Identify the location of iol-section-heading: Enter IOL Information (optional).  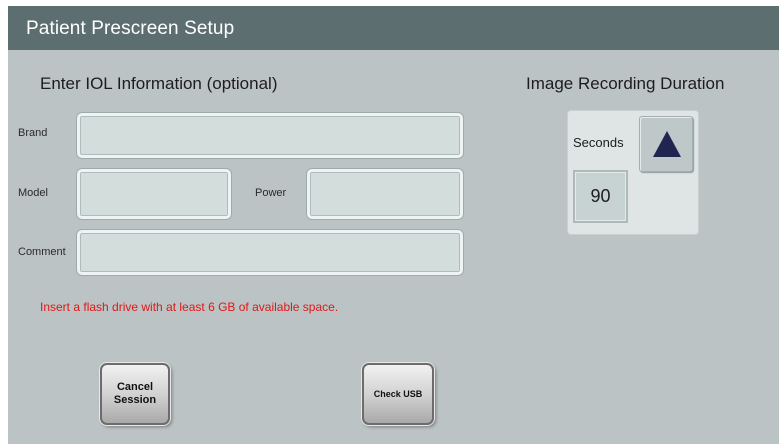
(159, 83).